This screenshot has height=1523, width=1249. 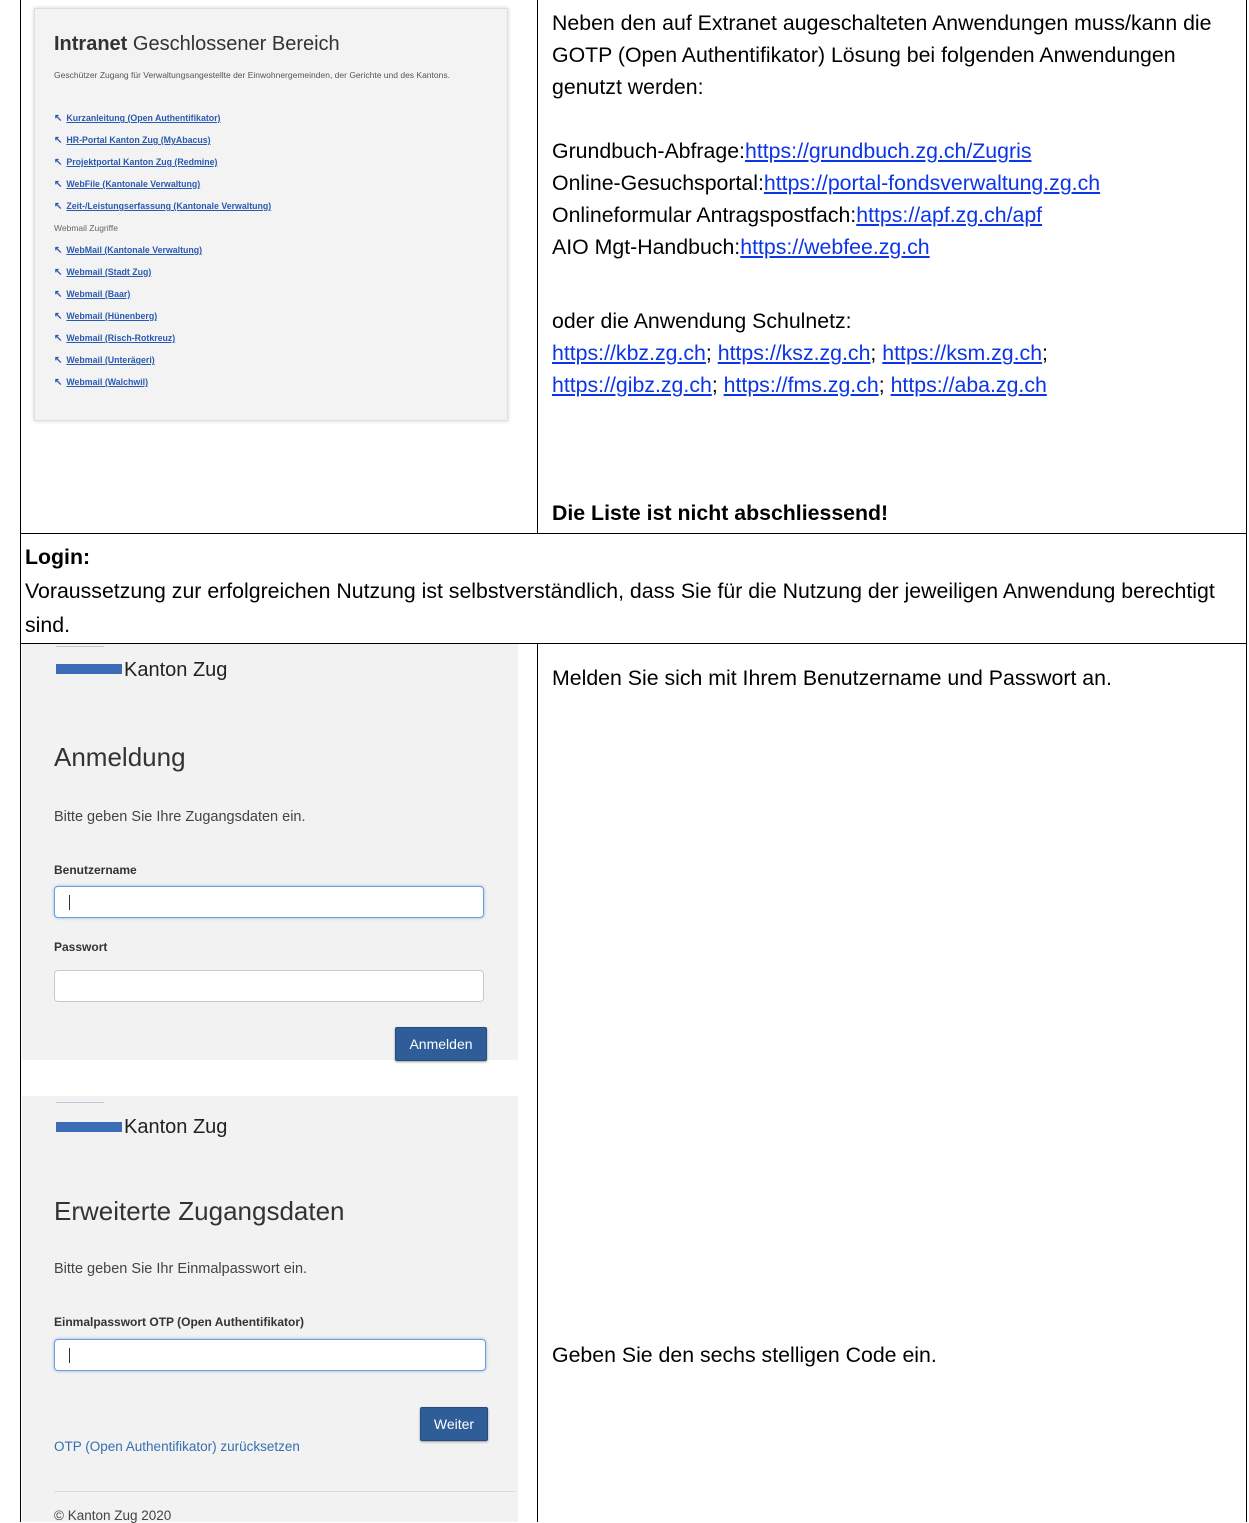 What do you see at coordinates (270, 1355) in the screenshot?
I see `otp-input` at bounding box center [270, 1355].